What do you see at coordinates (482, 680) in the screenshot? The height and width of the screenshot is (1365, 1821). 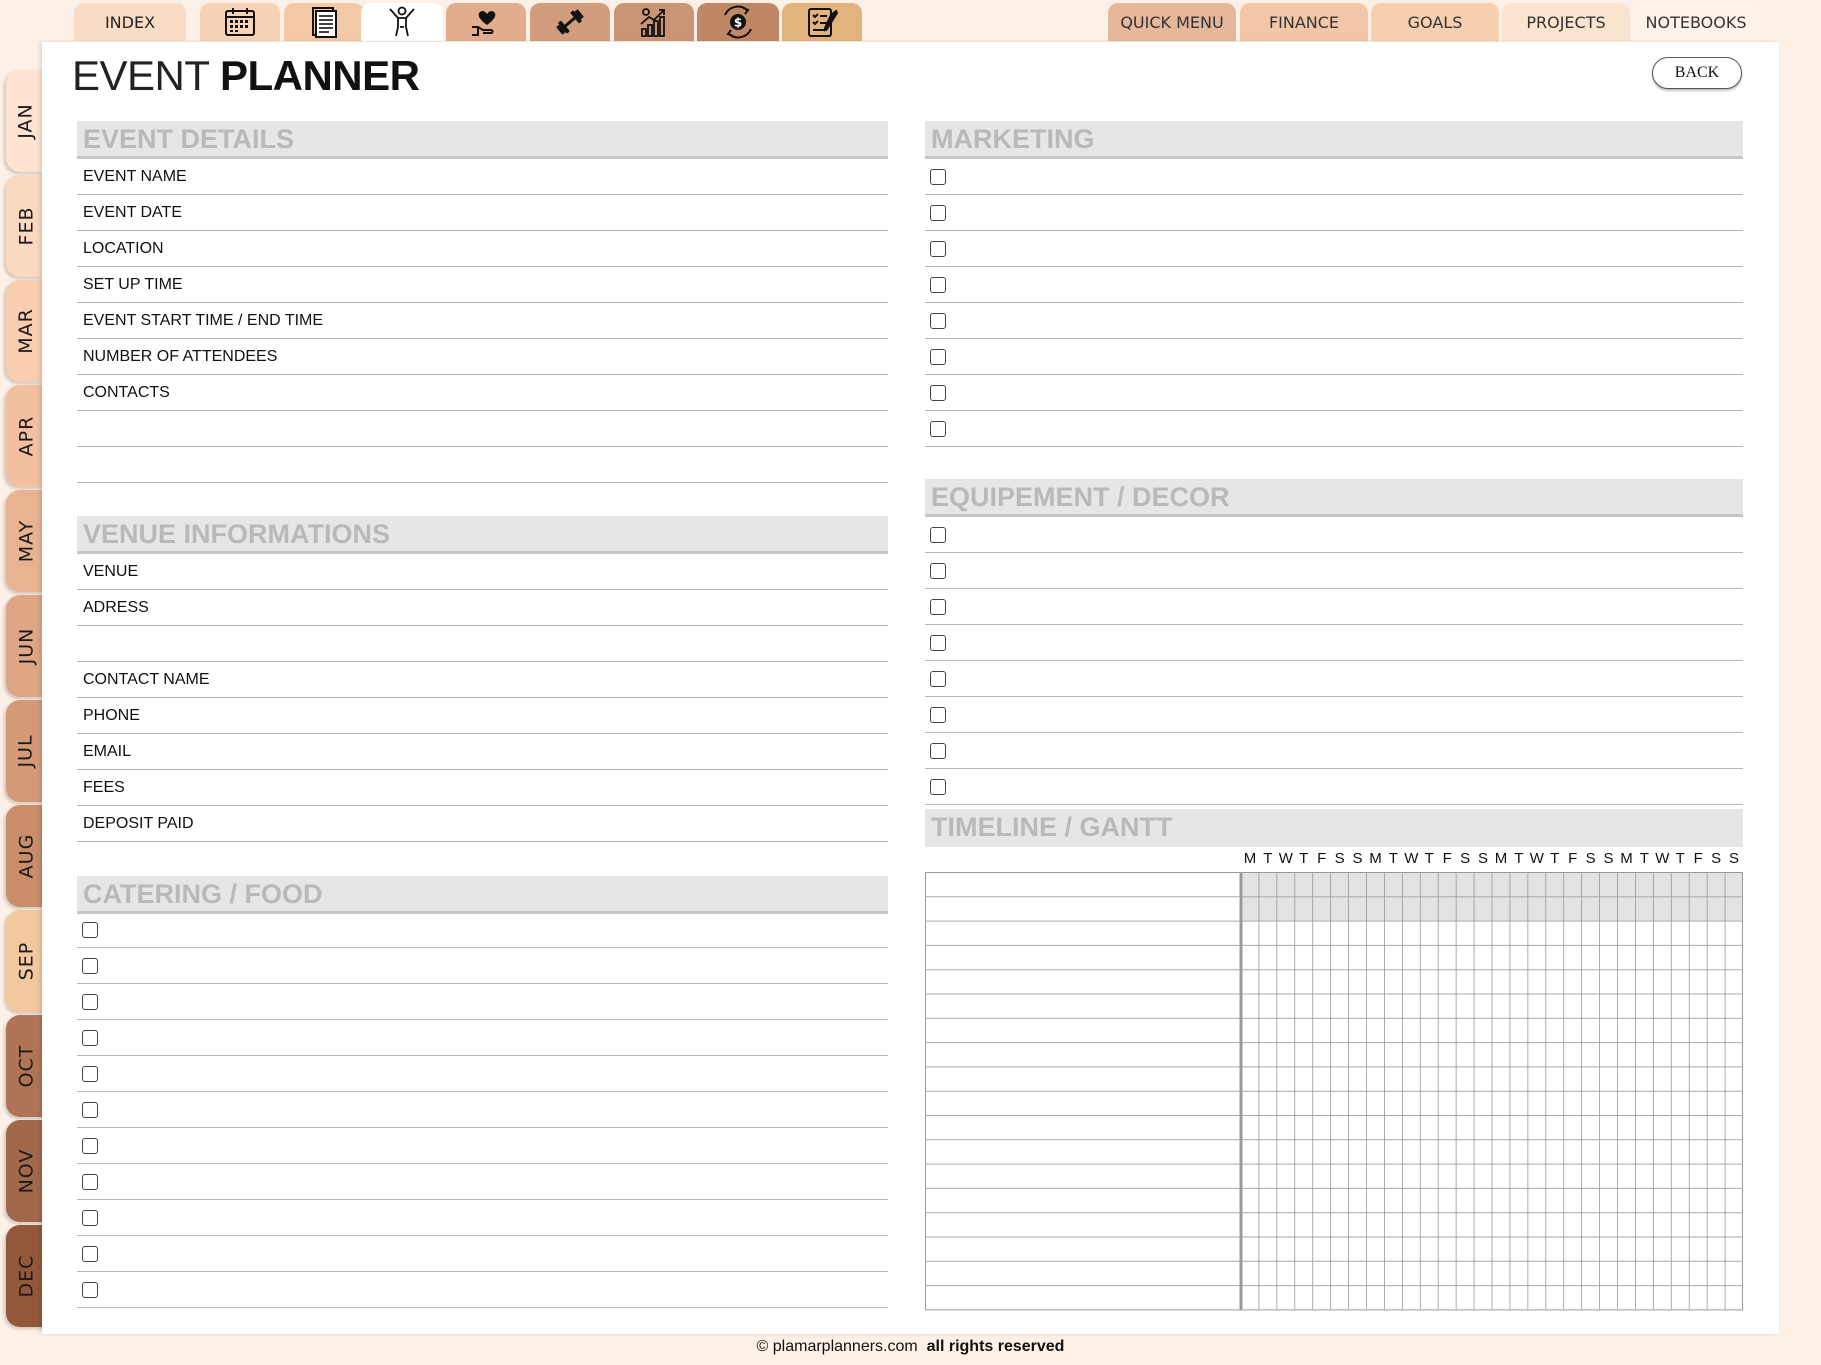 I see `venue-row: CONTACT NAME` at bounding box center [482, 680].